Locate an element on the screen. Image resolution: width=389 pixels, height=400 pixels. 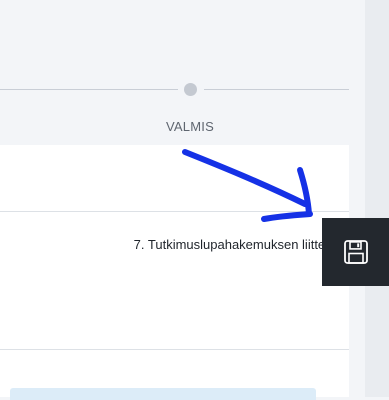
save-button is located at coordinates (355, 252).